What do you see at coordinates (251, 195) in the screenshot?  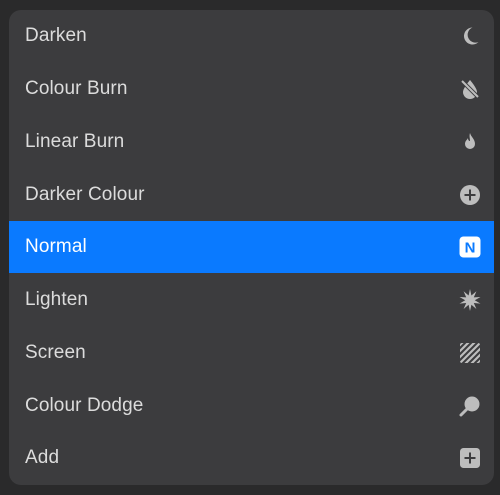 I see `menu-item-darker-colour: Darker Colour` at bounding box center [251, 195].